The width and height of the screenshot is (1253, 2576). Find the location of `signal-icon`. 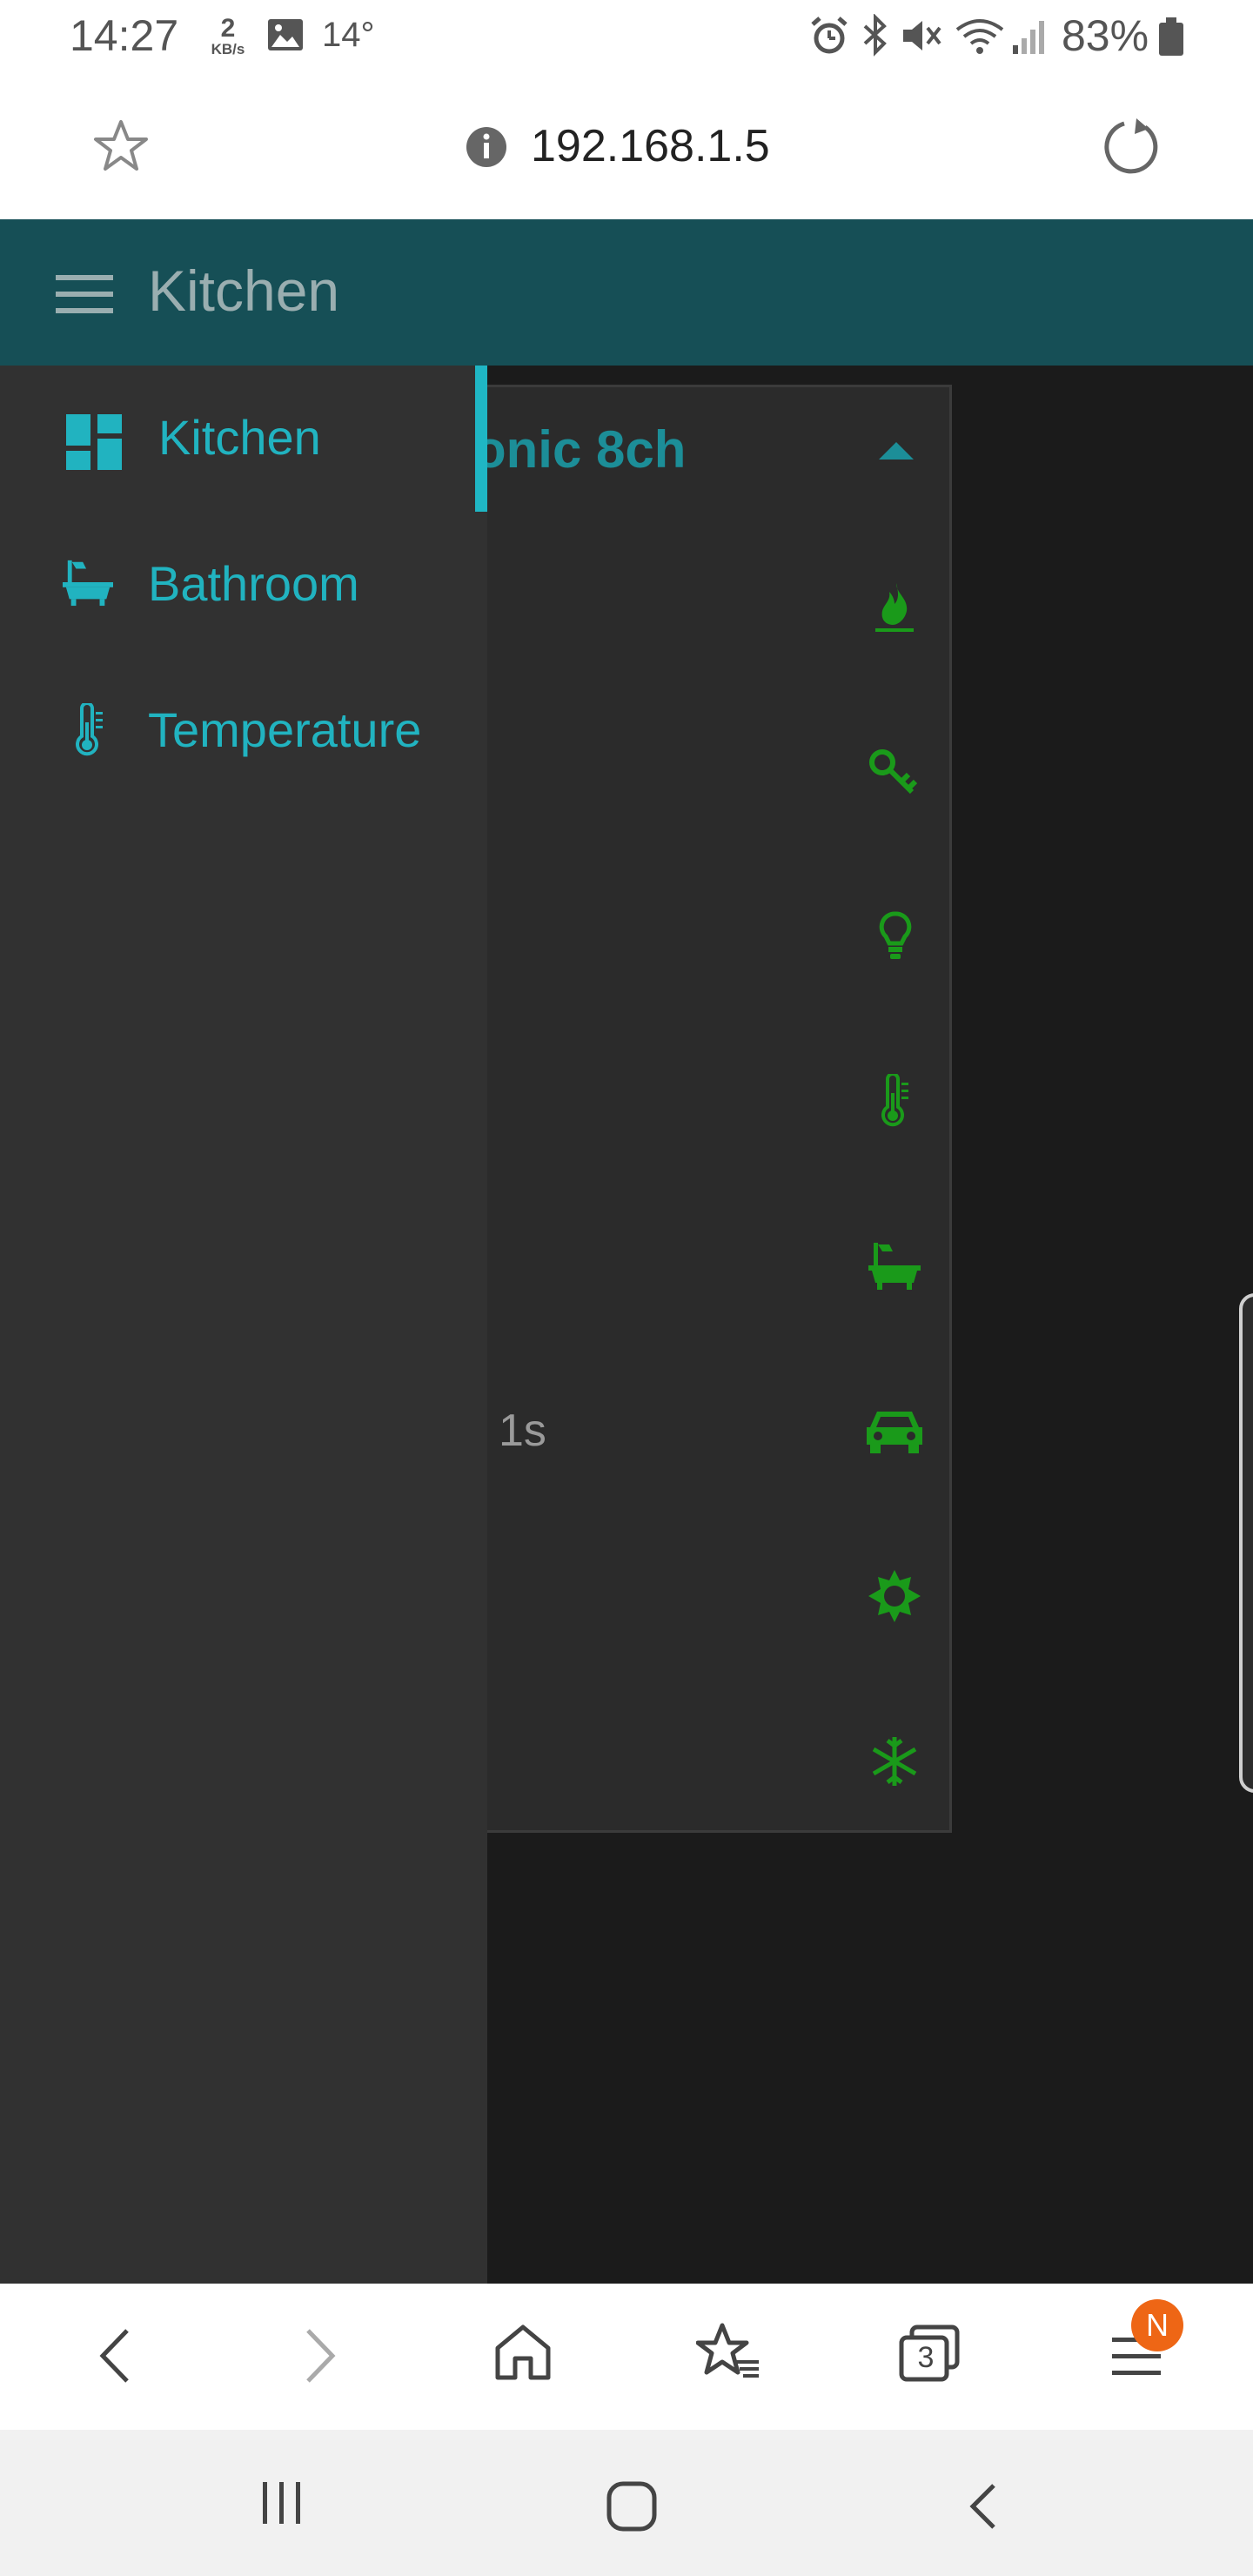

signal-icon is located at coordinates (1028, 37).